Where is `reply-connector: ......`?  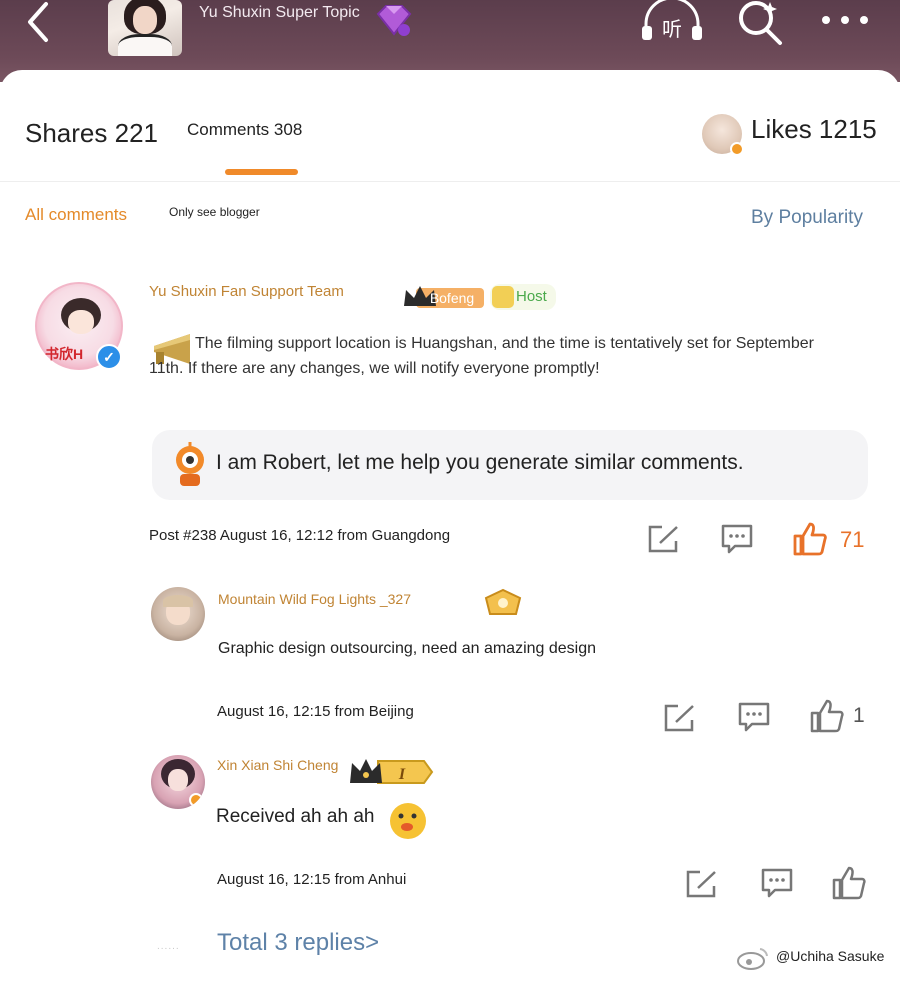
reply-connector: ...... is located at coordinates (168, 946).